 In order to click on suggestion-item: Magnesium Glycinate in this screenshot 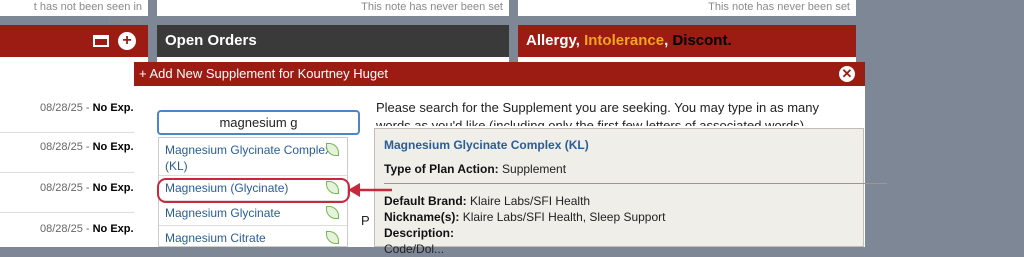, I will do `click(253, 213)`.